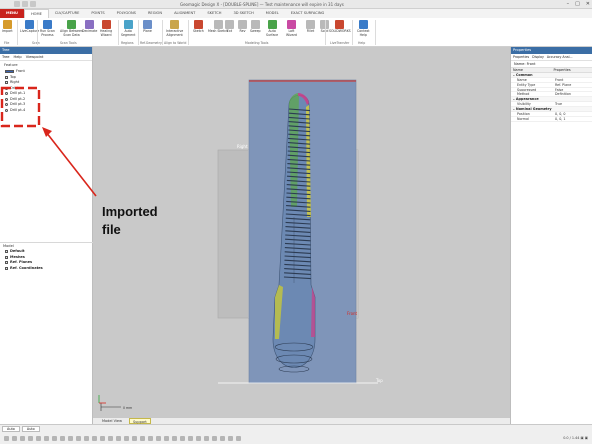 This screenshot has height=444, width=592. I want to click on tree-subtabs: Tree Help Viewpoint, so click(46, 57).